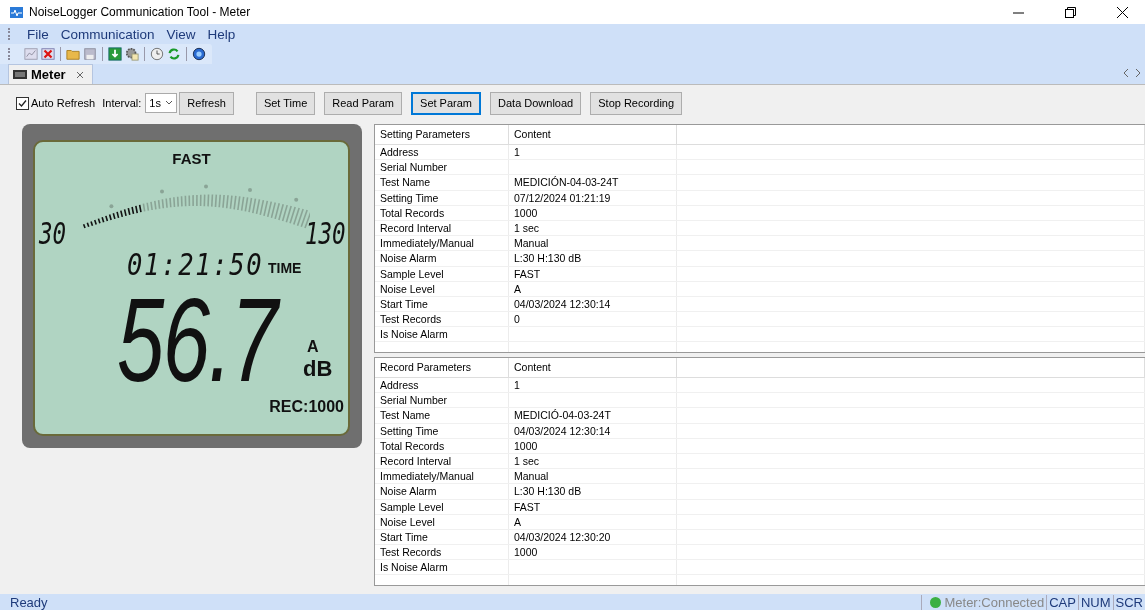 The image size is (1145, 610). I want to click on key-indicator: SCR, so click(1128, 602).